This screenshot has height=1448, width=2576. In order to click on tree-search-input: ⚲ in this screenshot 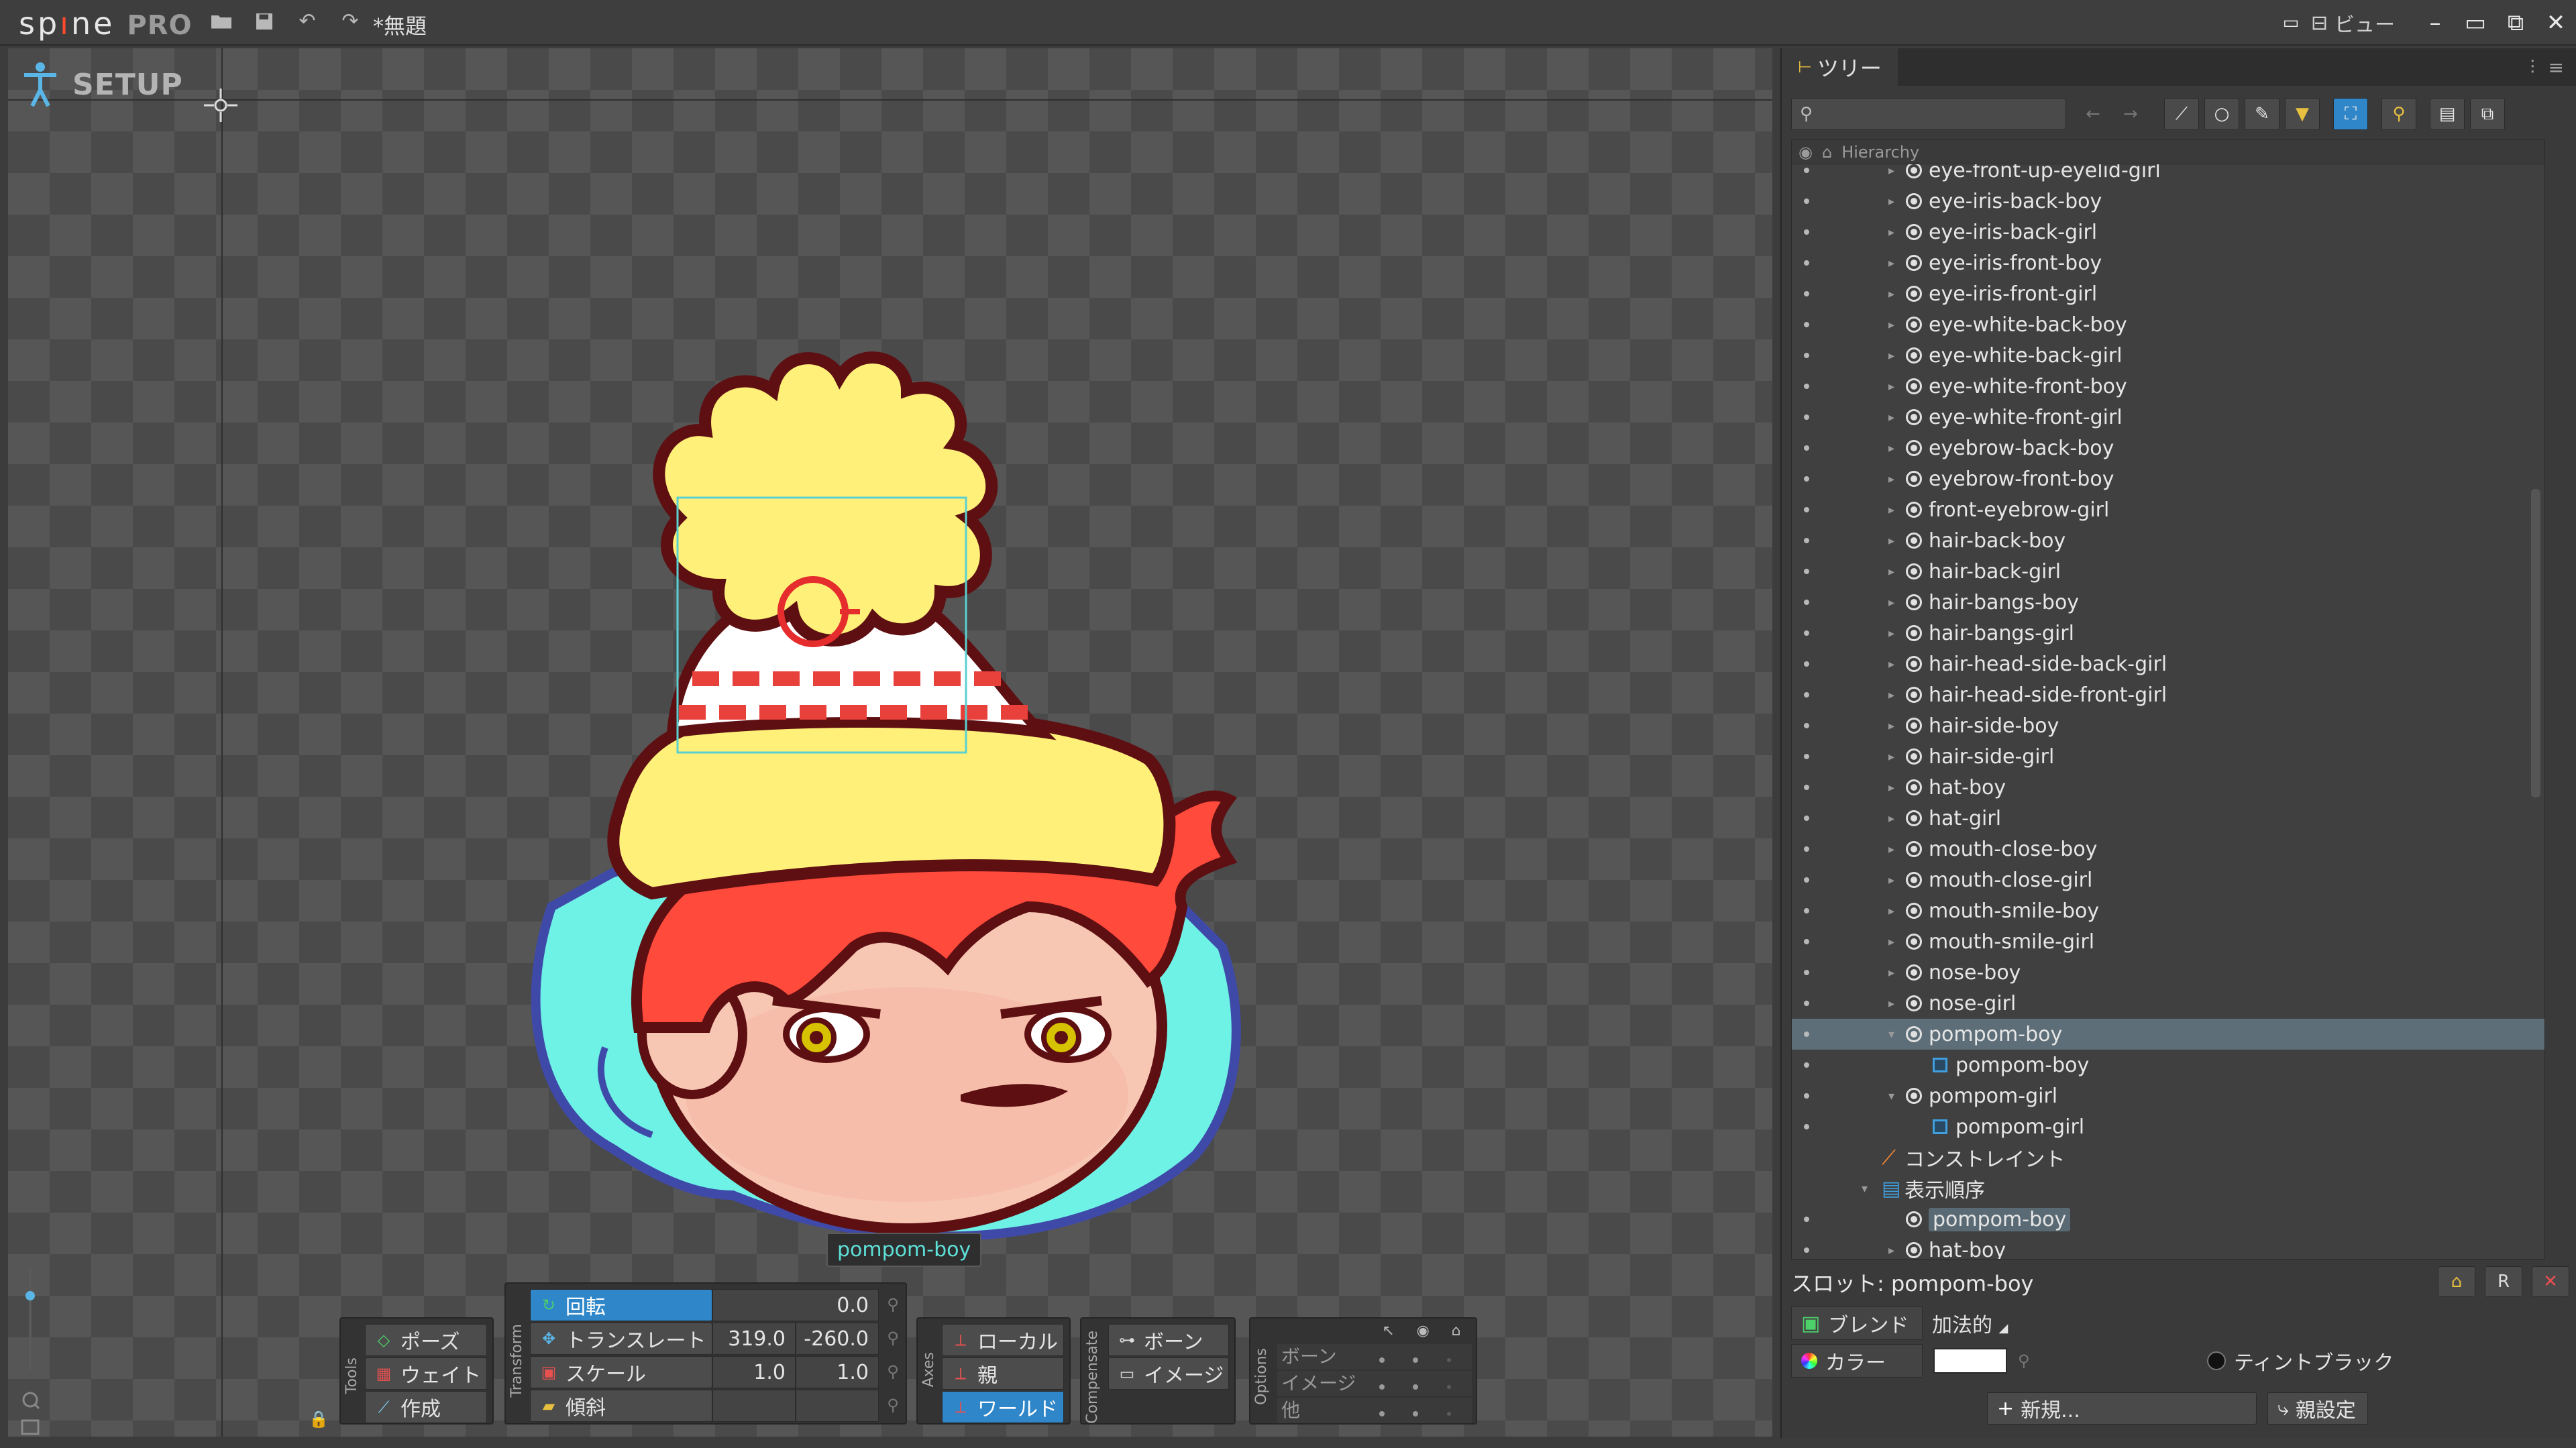, I will do `click(1928, 114)`.